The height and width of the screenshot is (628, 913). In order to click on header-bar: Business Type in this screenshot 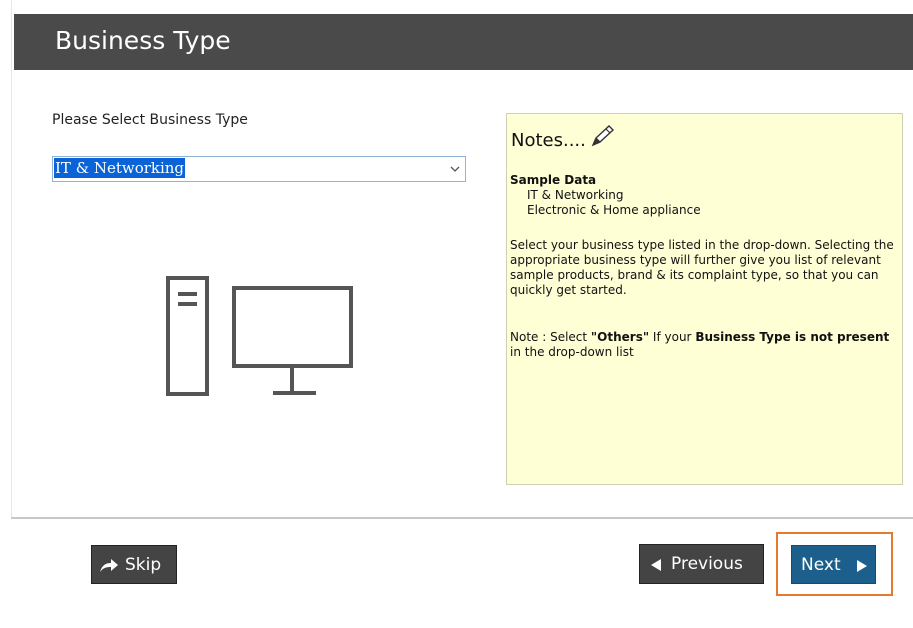, I will do `click(463, 42)`.